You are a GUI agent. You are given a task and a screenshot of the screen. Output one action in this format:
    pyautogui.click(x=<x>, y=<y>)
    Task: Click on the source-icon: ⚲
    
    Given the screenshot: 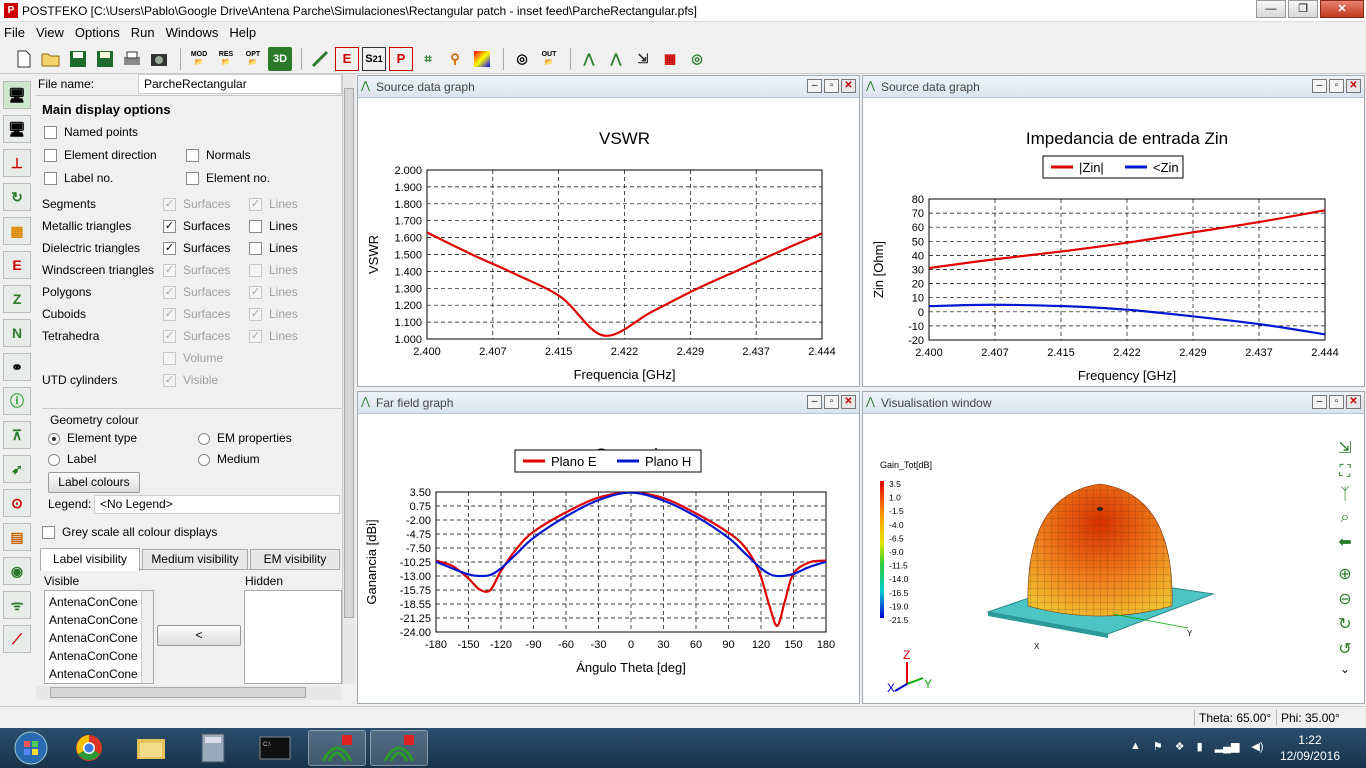 What is the action you would take?
    pyautogui.click(x=455, y=59)
    